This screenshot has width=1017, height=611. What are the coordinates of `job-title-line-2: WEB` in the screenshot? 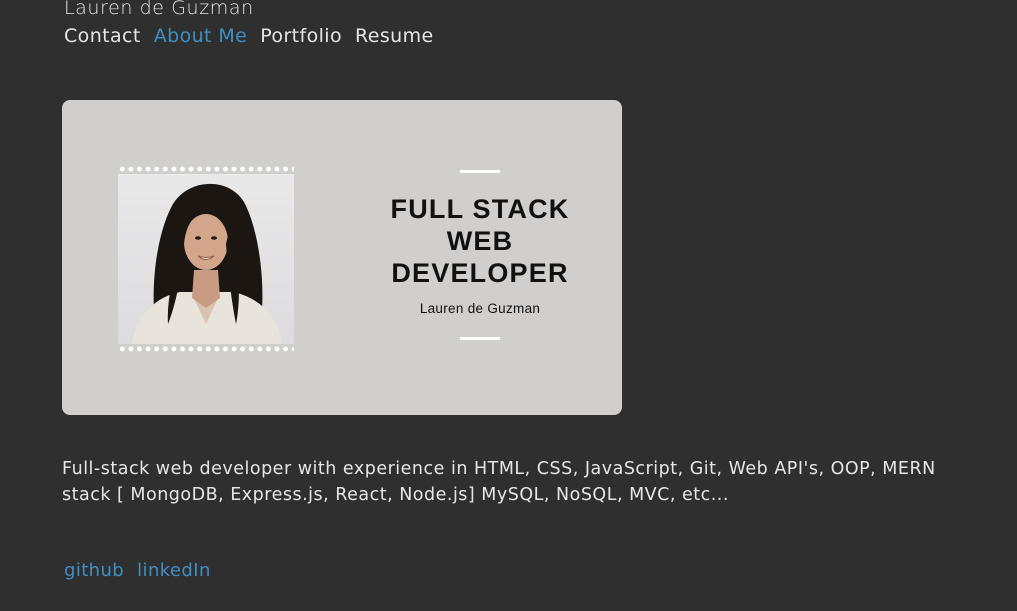 It's located at (480, 241).